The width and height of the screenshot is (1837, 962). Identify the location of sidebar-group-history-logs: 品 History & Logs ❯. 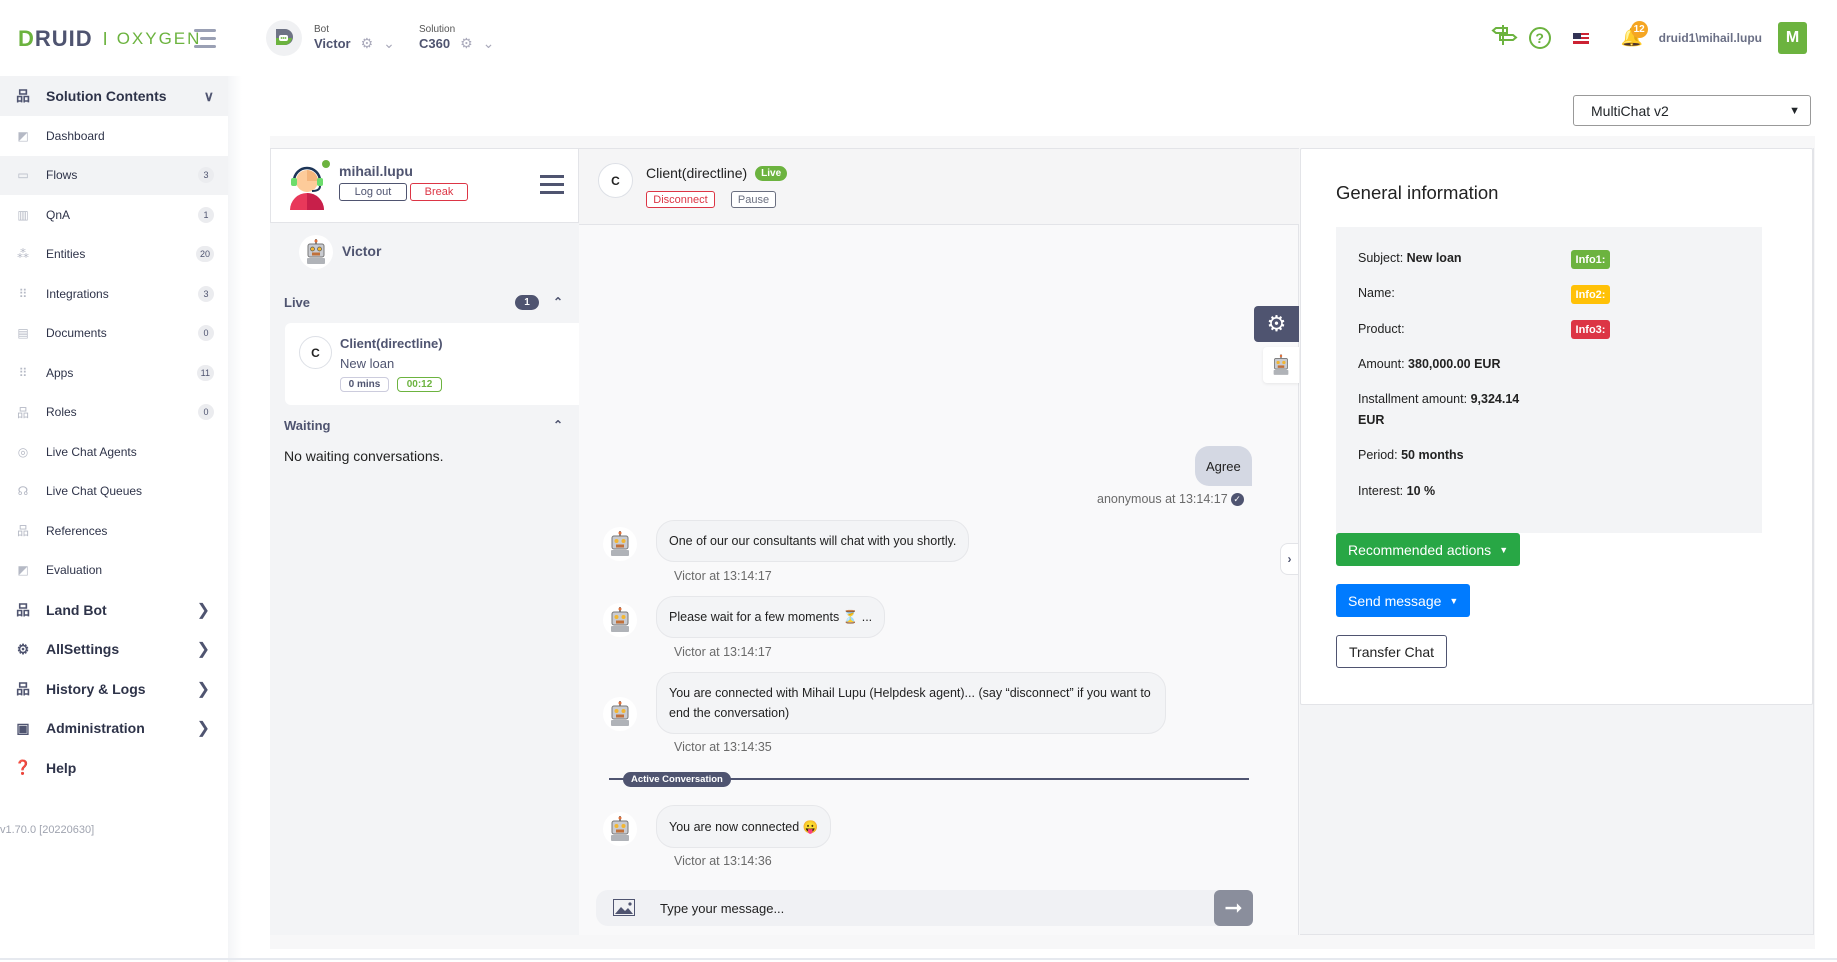
(114, 689).